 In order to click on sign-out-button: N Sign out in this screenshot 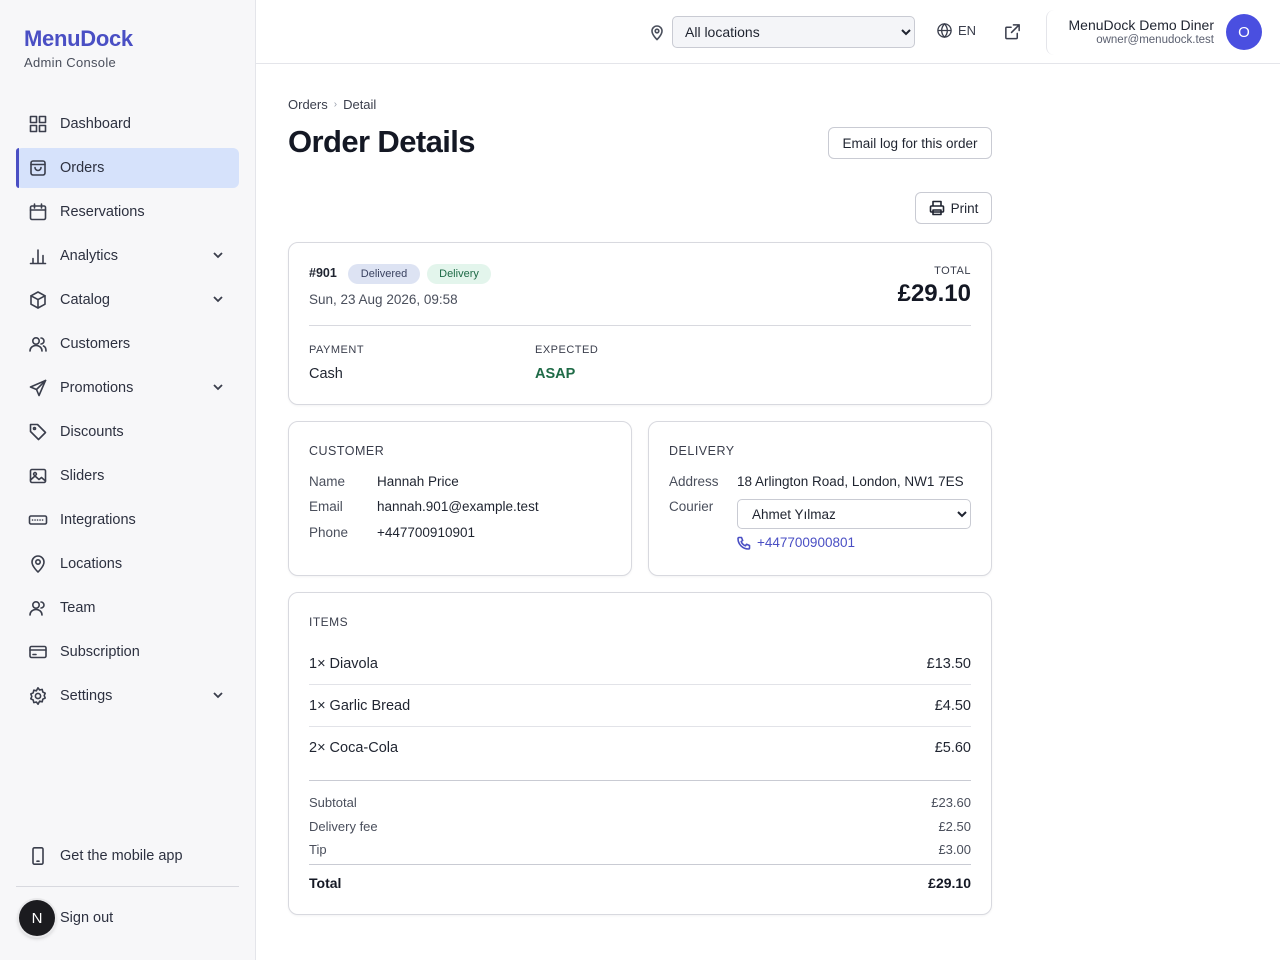, I will do `click(64, 918)`.